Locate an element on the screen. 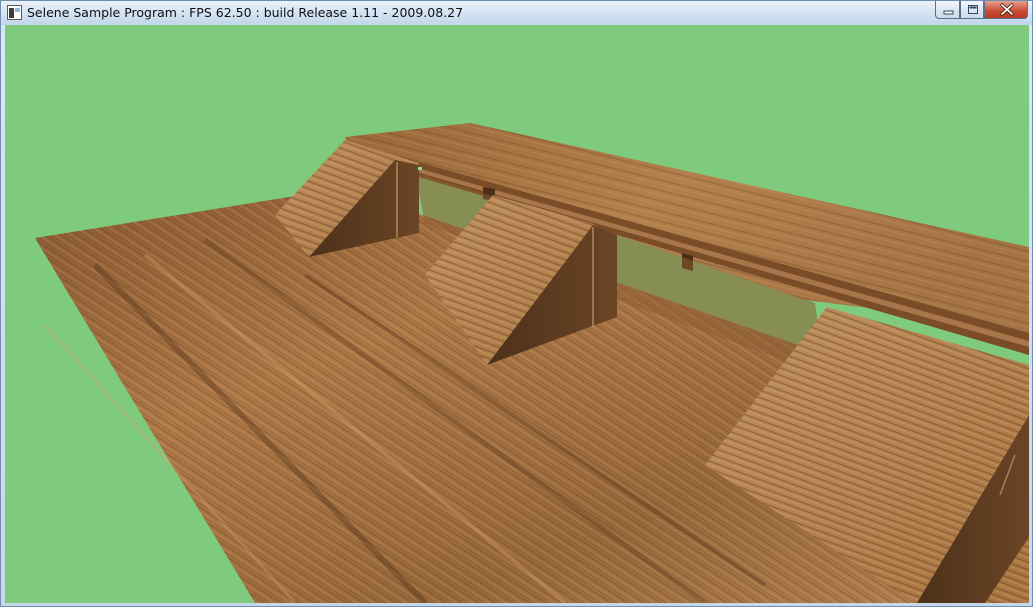 The image size is (1033, 607). app-icon is located at coordinates (14, 12).